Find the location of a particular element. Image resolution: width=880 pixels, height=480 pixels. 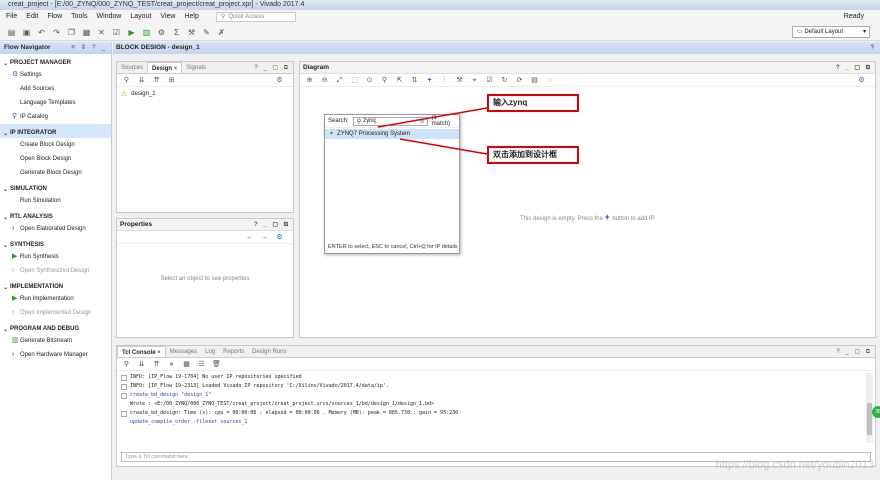

copy-icon: ▦ is located at coordinates (186, 364).